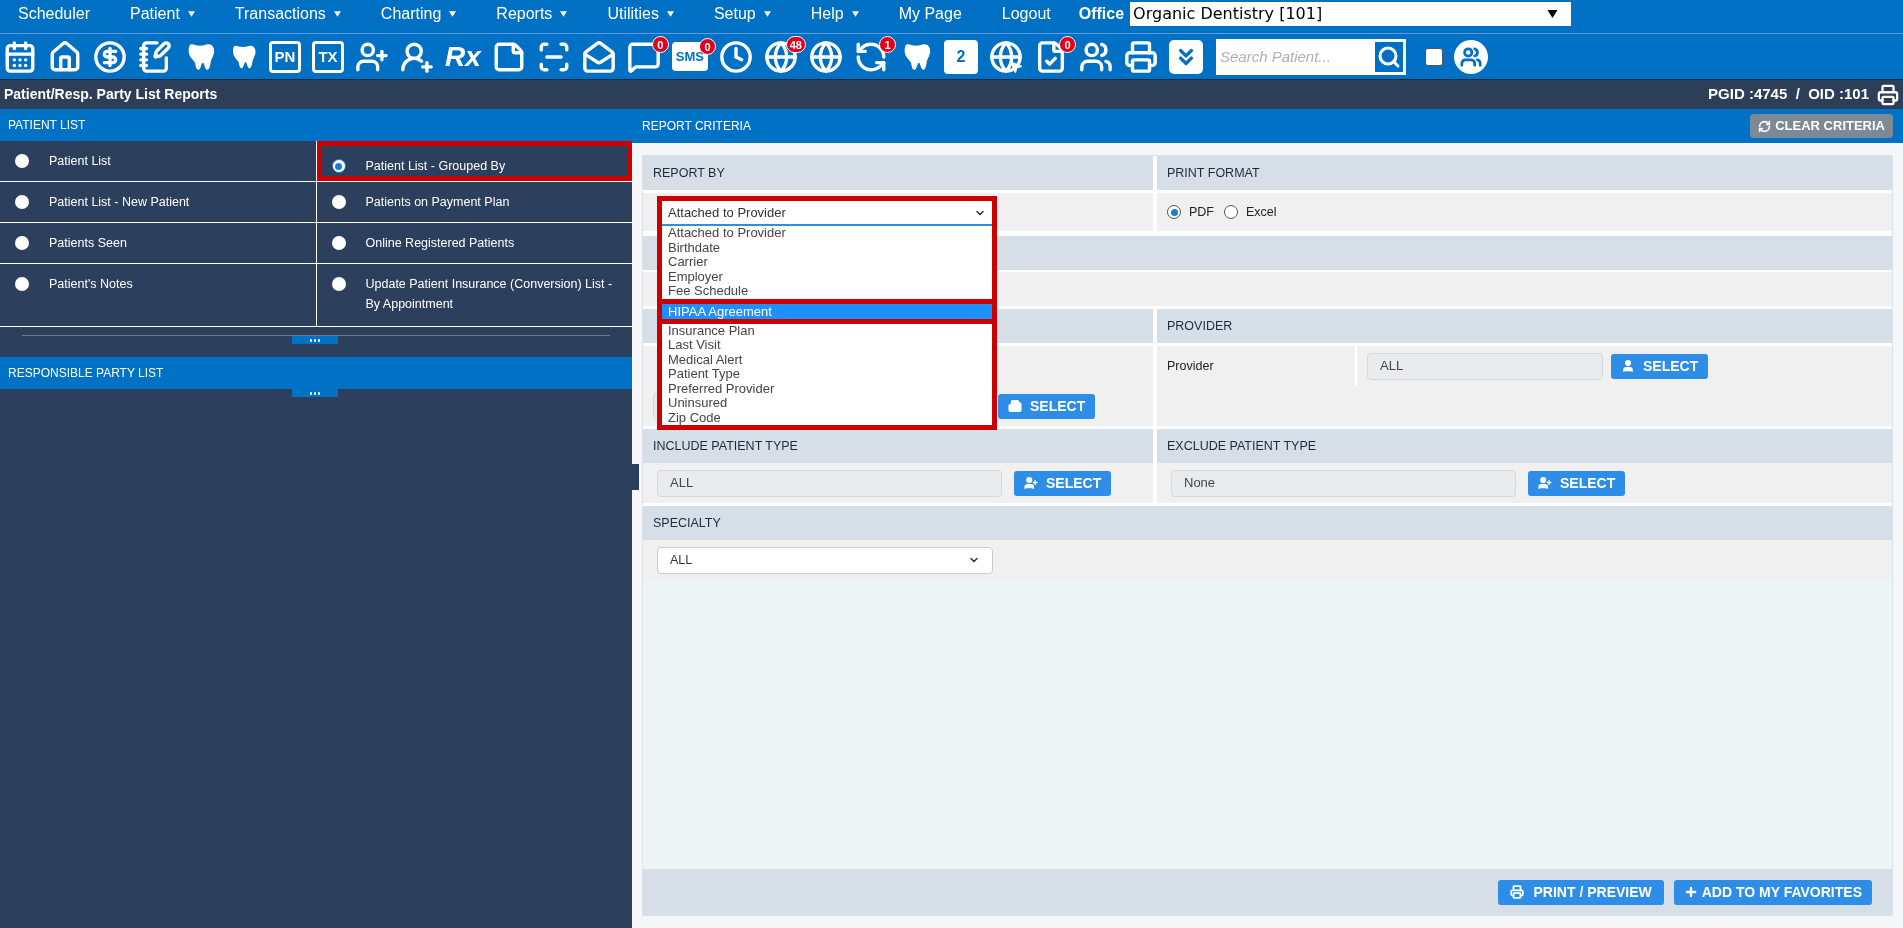 This screenshot has width=1903, height=928. Describe the element at coordinates (898, 446) in the screenshot. I see `section-header: INCLUDE PATIENT TYPE` at that location.